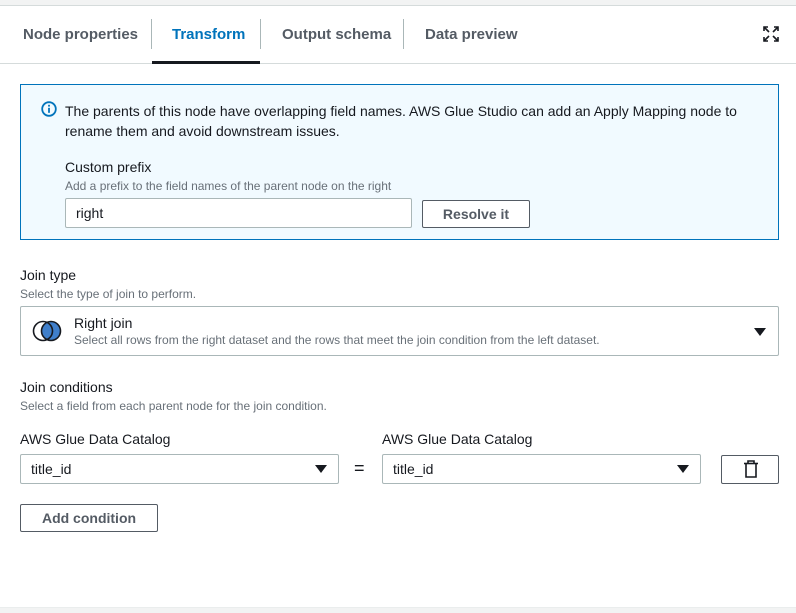  I want to click on right-source-label: AWS Glue Data Catalog, so click(457, 439).